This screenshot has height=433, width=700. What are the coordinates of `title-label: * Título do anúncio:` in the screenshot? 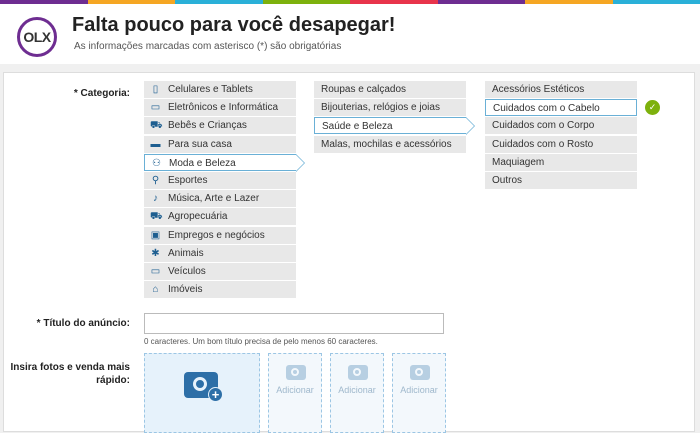 It's located at (75, 323).